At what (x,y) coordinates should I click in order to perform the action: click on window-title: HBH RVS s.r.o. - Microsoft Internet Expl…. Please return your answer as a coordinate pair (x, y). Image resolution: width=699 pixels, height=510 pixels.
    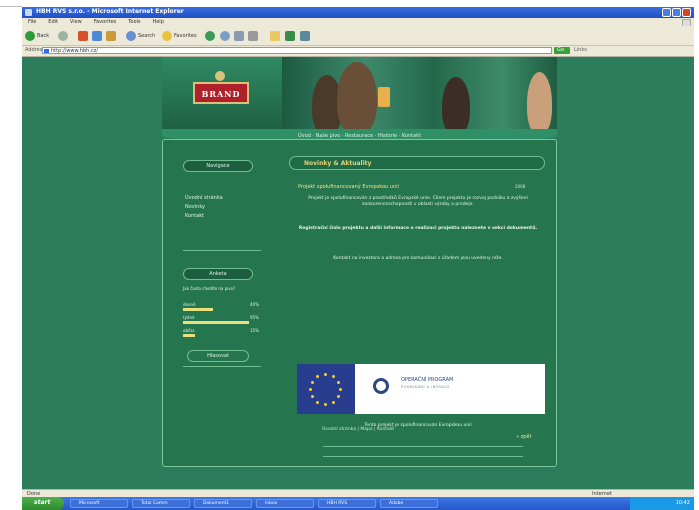
    Looking at the image, I should click on (110, 11).